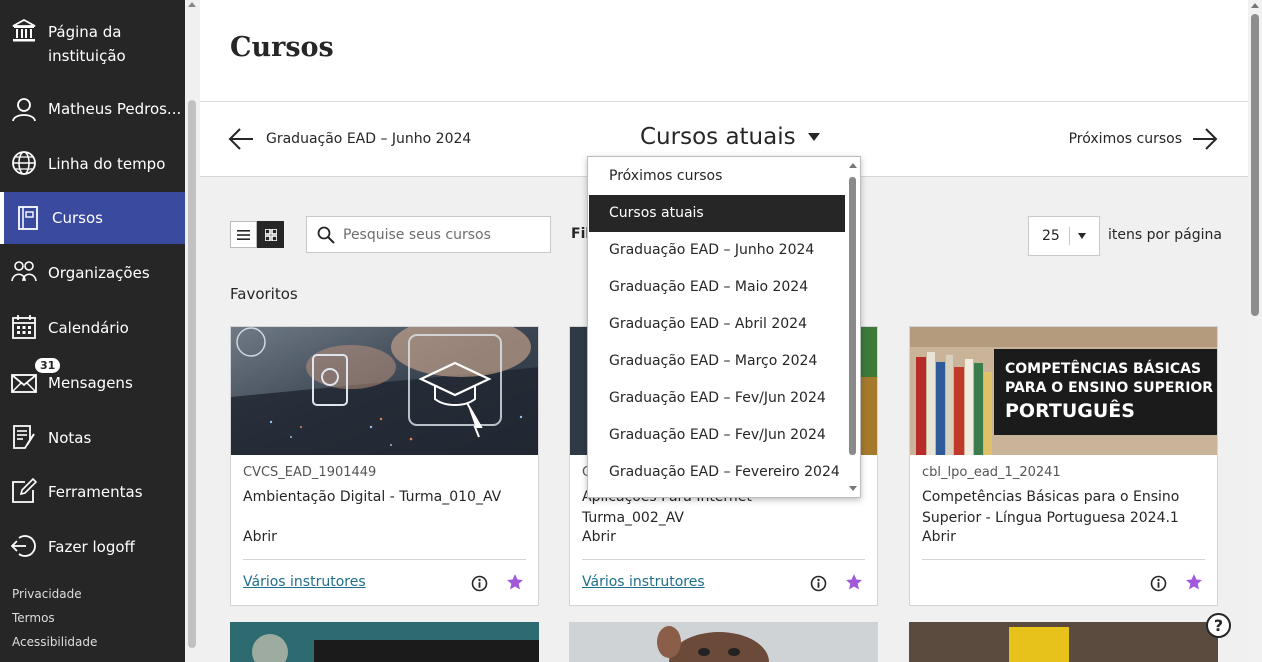 The height and width of the screenshot is (662, 1262). I want to click on sidebar-item-label: Mensagens, so click(90, 383).